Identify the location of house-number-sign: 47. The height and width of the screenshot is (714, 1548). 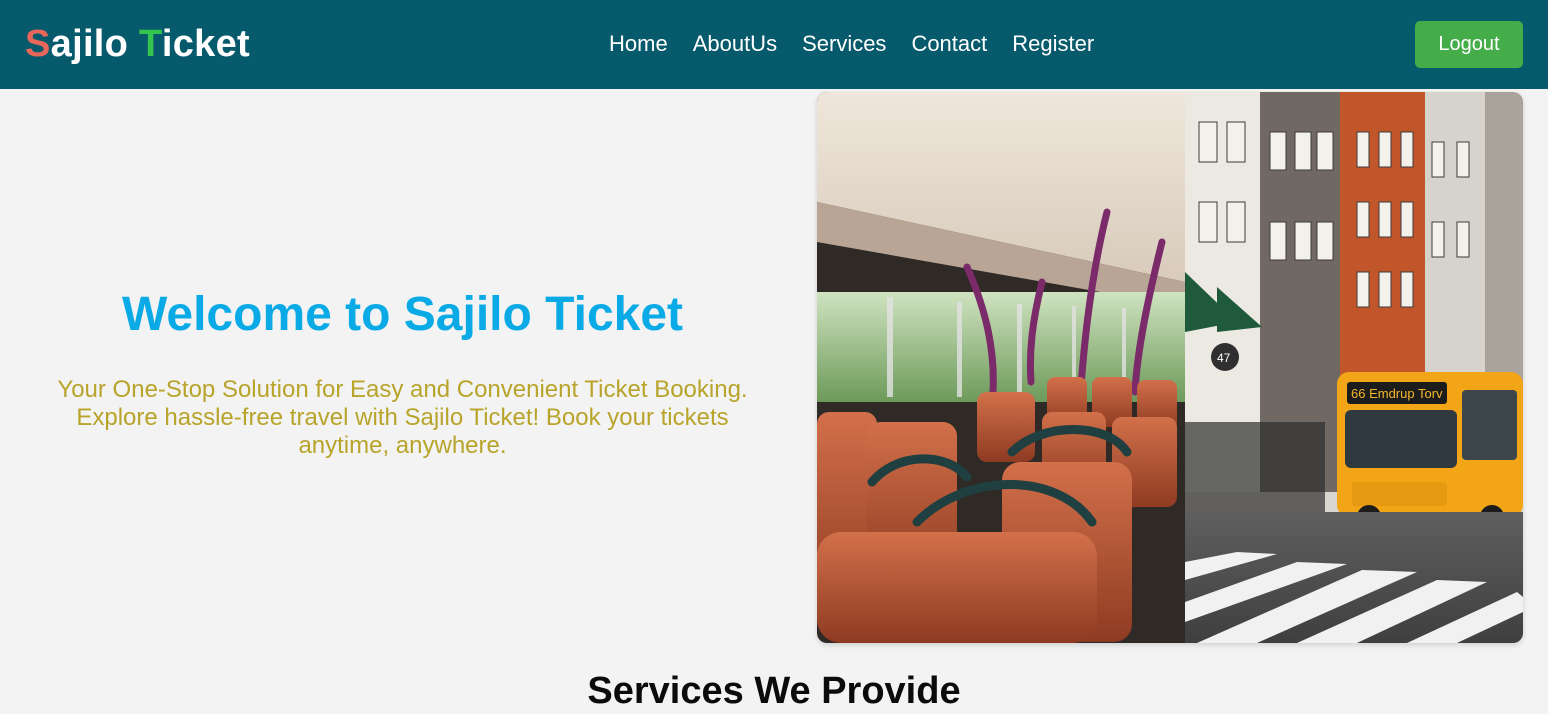
(1224, 358).